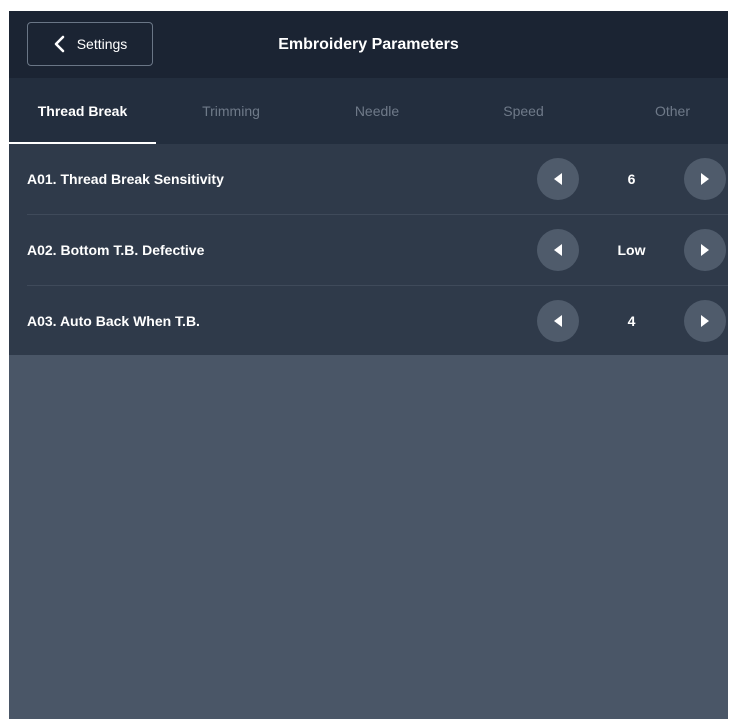 The height and width of the screenshot is (719, 735). I want to click on parameter-label: A02. Bottom T.B. Defective, so click(116, 250).